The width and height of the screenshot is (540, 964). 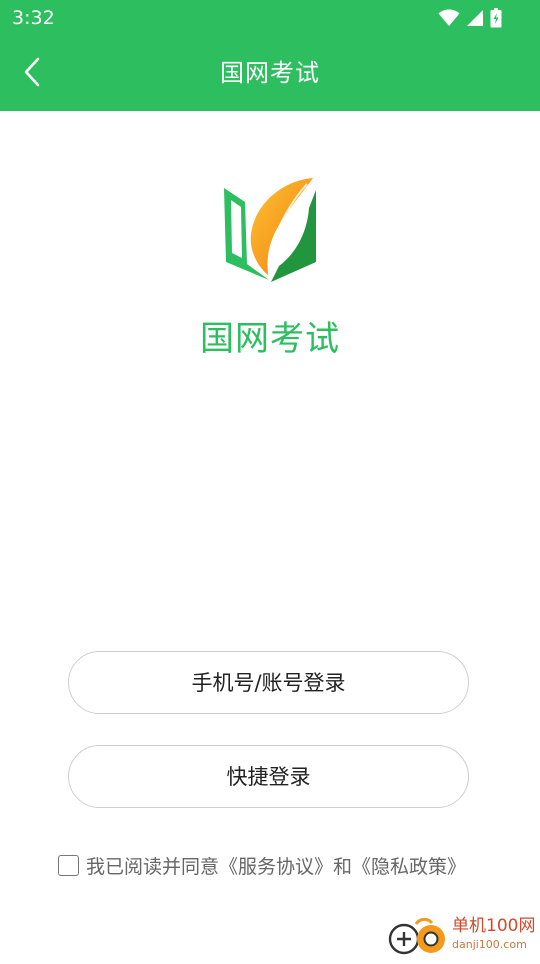 What do you see at coordinates (268, 682) in the screenshot?
I see `account-login-button: 手机号/账号登录` at bounding box center [268, 682].